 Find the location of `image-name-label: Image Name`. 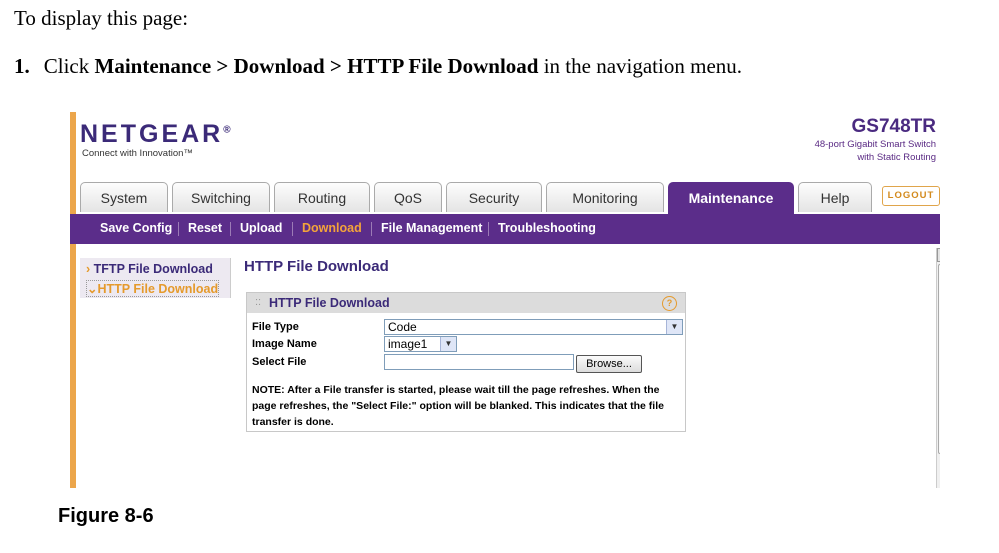

image-name-label: Image Name is located at coordinates (284, 344).